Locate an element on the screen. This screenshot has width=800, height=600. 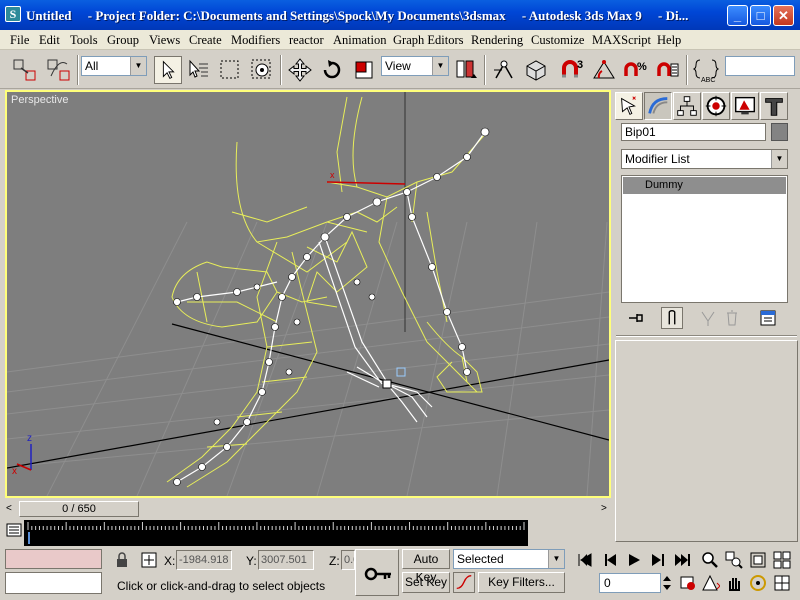
default-tangent-icon is located at coordinates (464, 582).